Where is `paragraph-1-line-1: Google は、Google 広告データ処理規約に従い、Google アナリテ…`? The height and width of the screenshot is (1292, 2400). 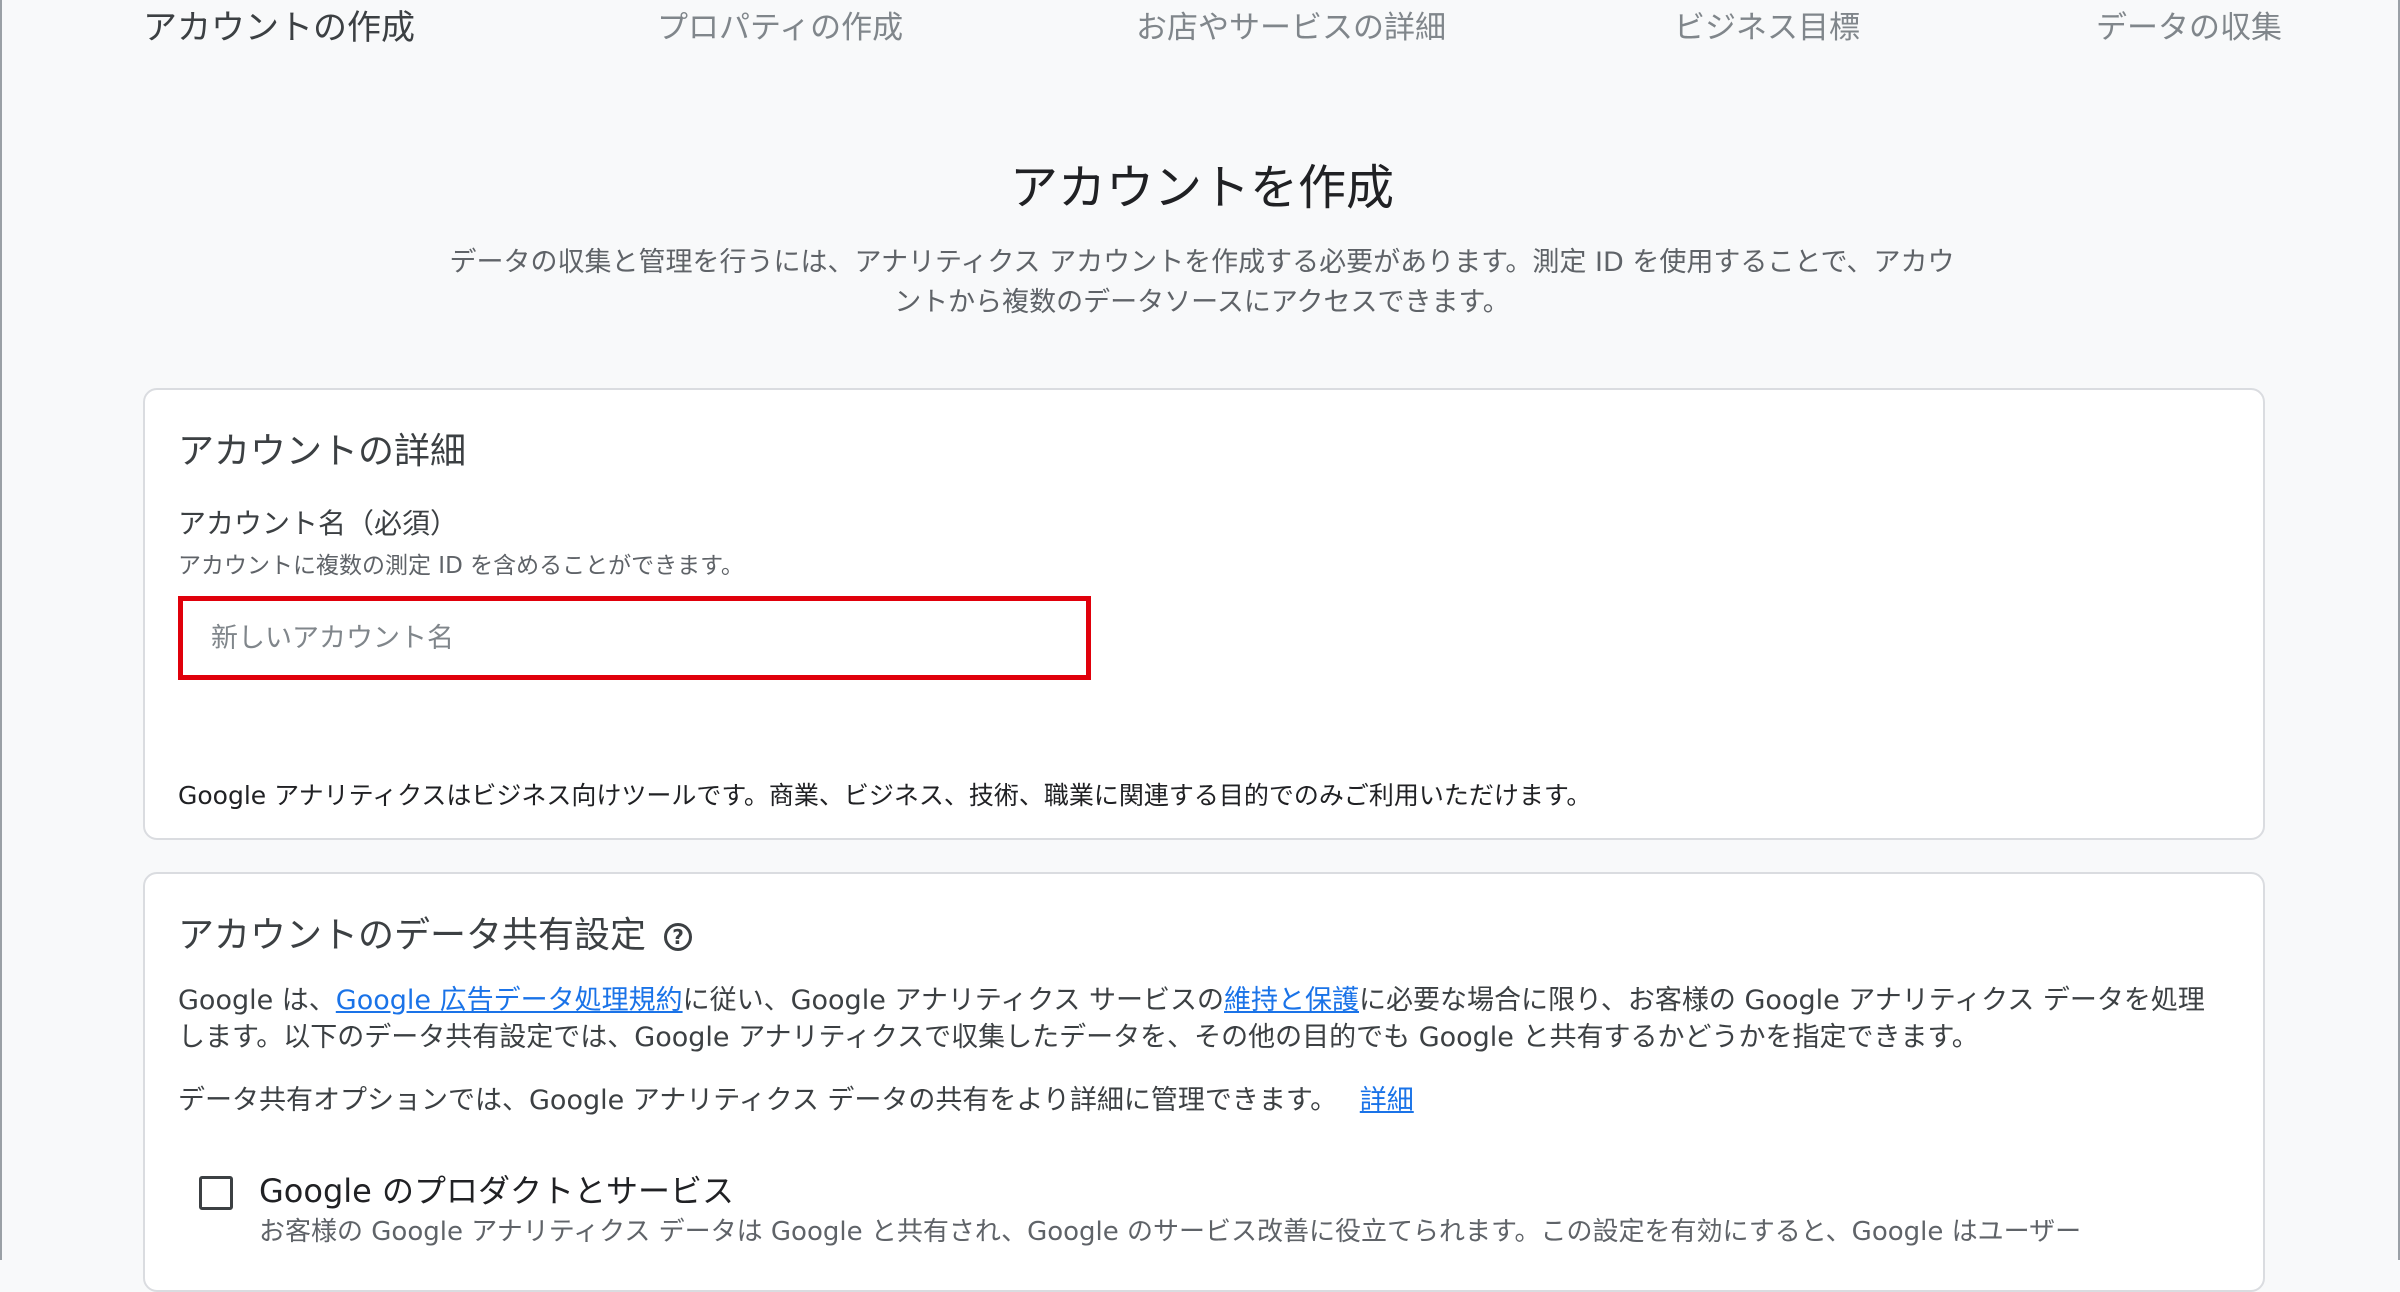
paragraph-1-line-1: Google は、Google 広告データ処理規約に従い、Google アナリテ… is located at coordinates (1191, 1000).